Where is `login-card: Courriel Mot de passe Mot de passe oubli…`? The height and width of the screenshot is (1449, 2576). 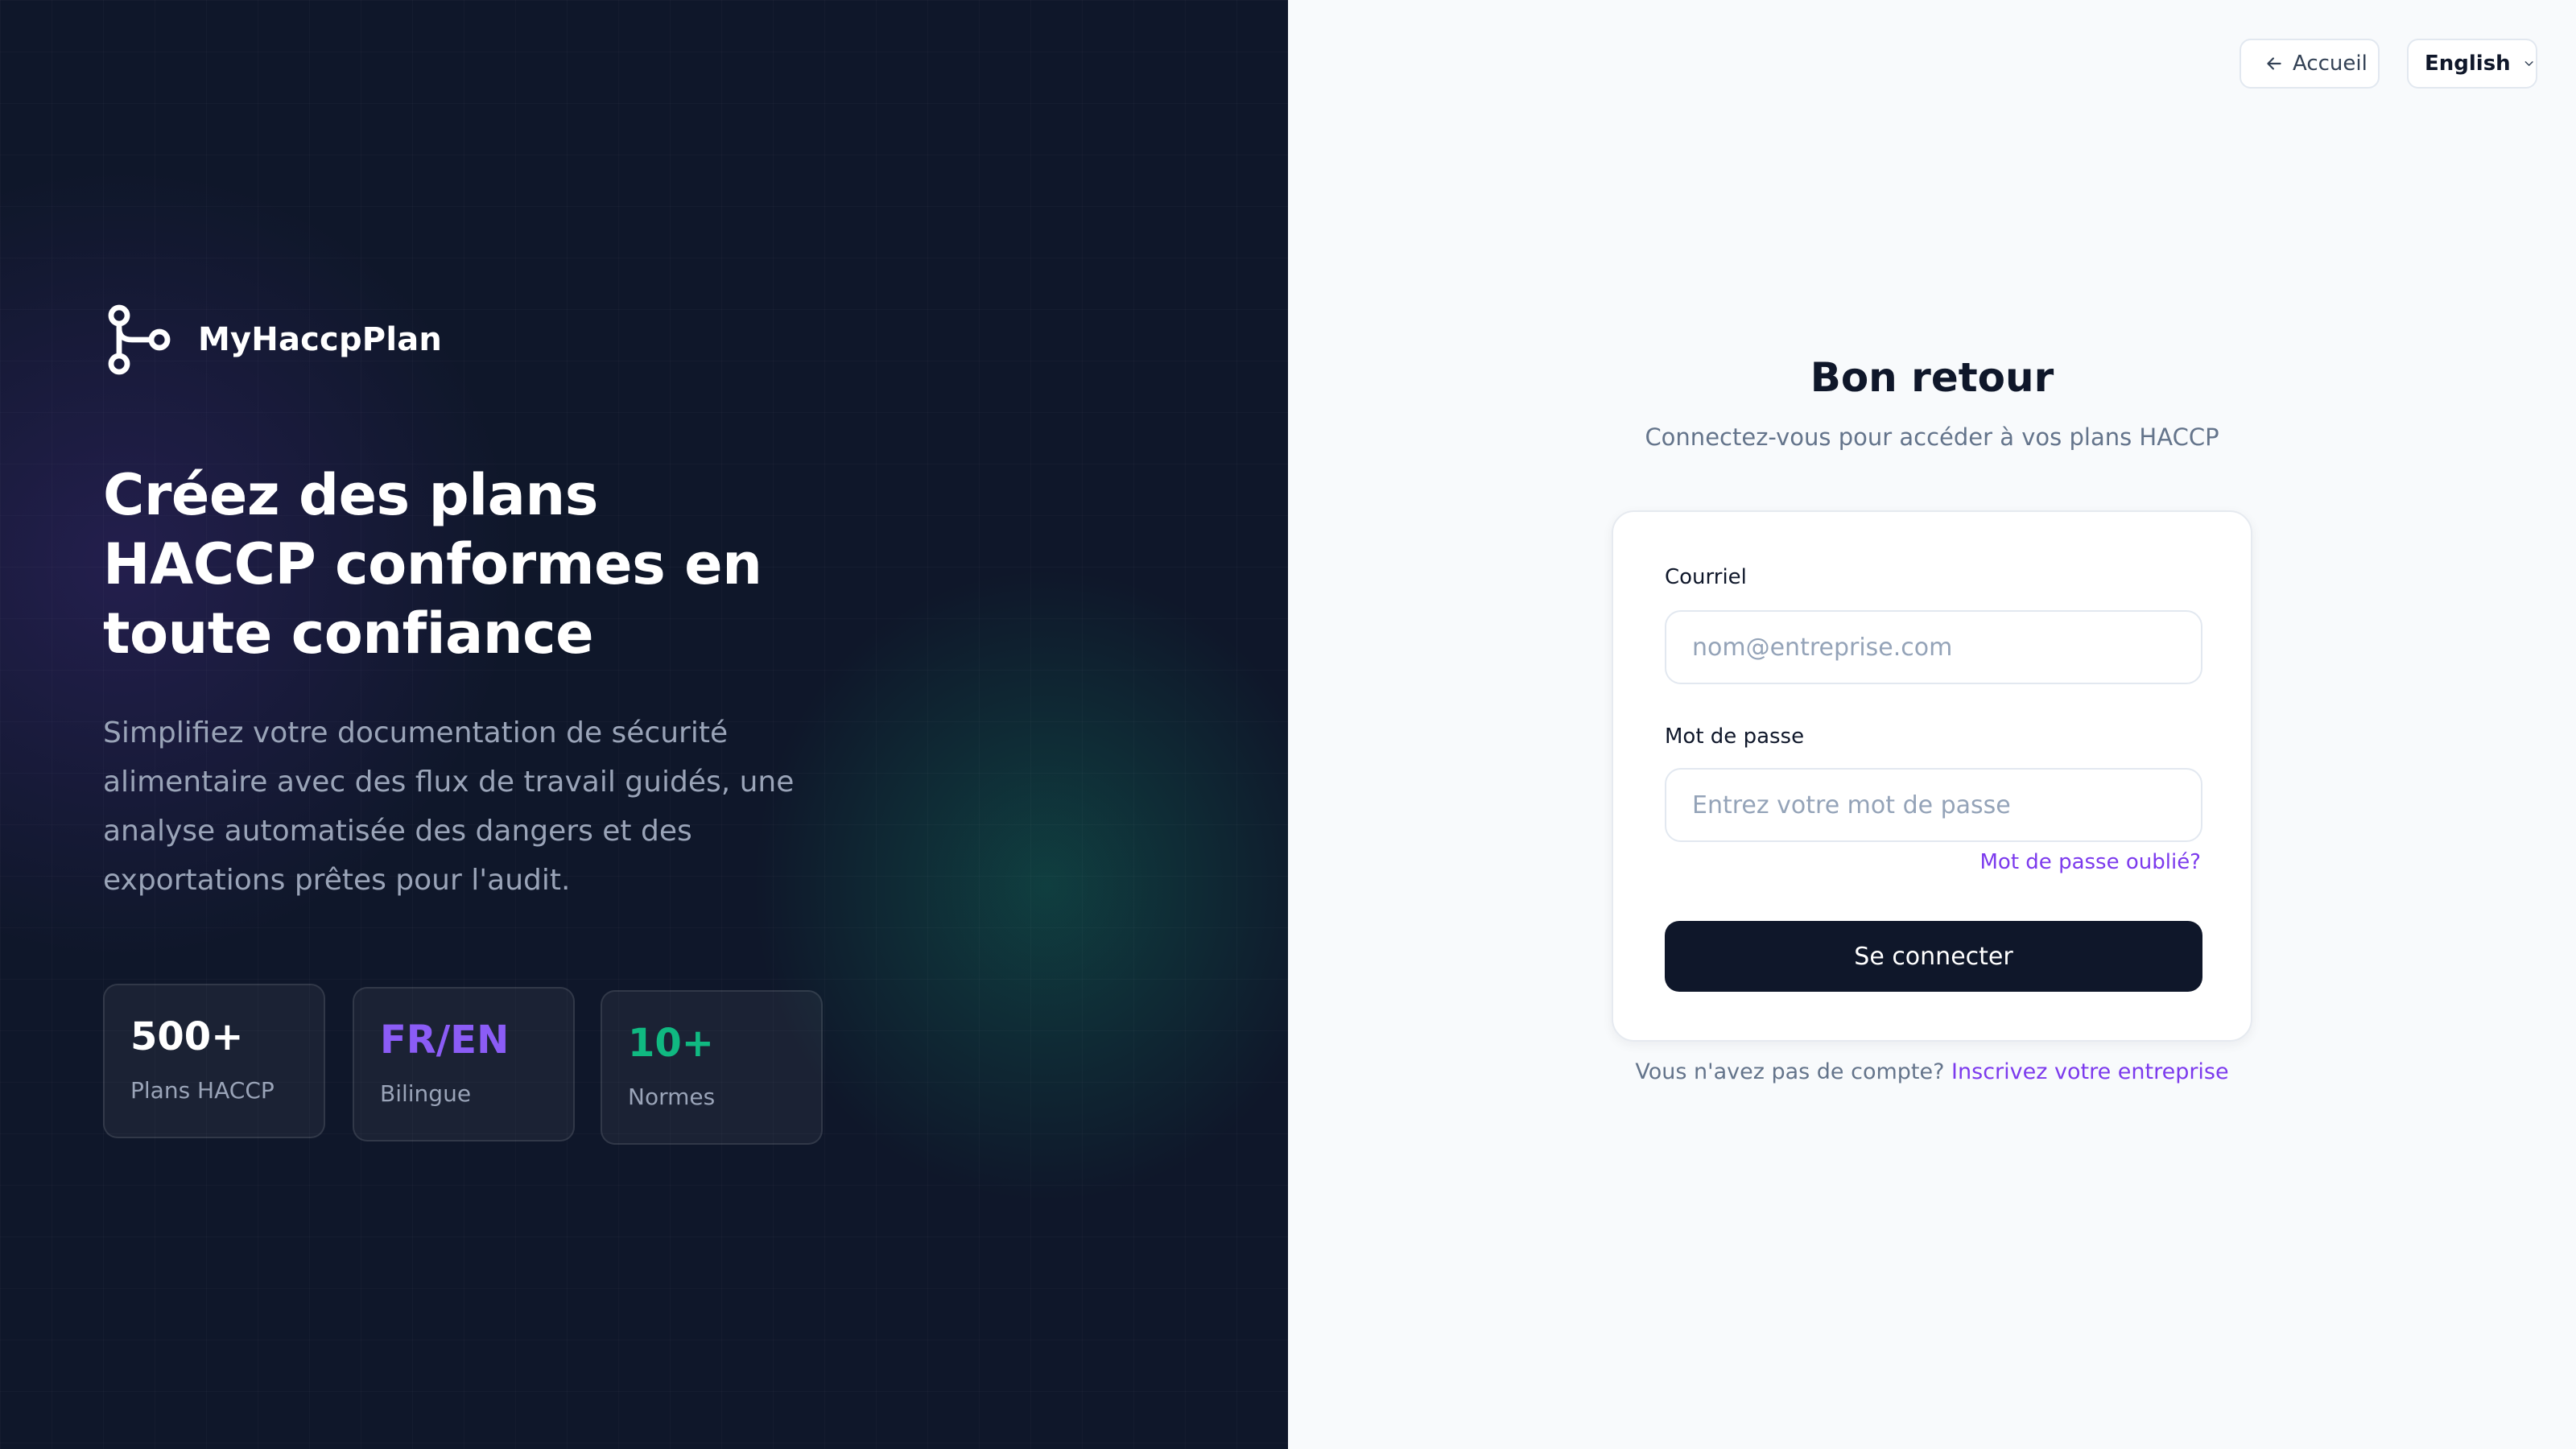 login-card: Courriel Mot de passe Mot de passe oubli… is located at coordinates (1932, 776).